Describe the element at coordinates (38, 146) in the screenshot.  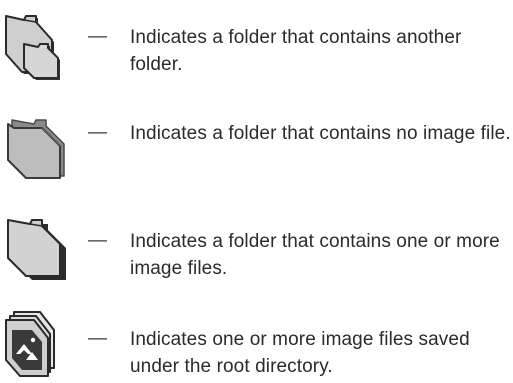
I see `empty-folder-icon` at that location.